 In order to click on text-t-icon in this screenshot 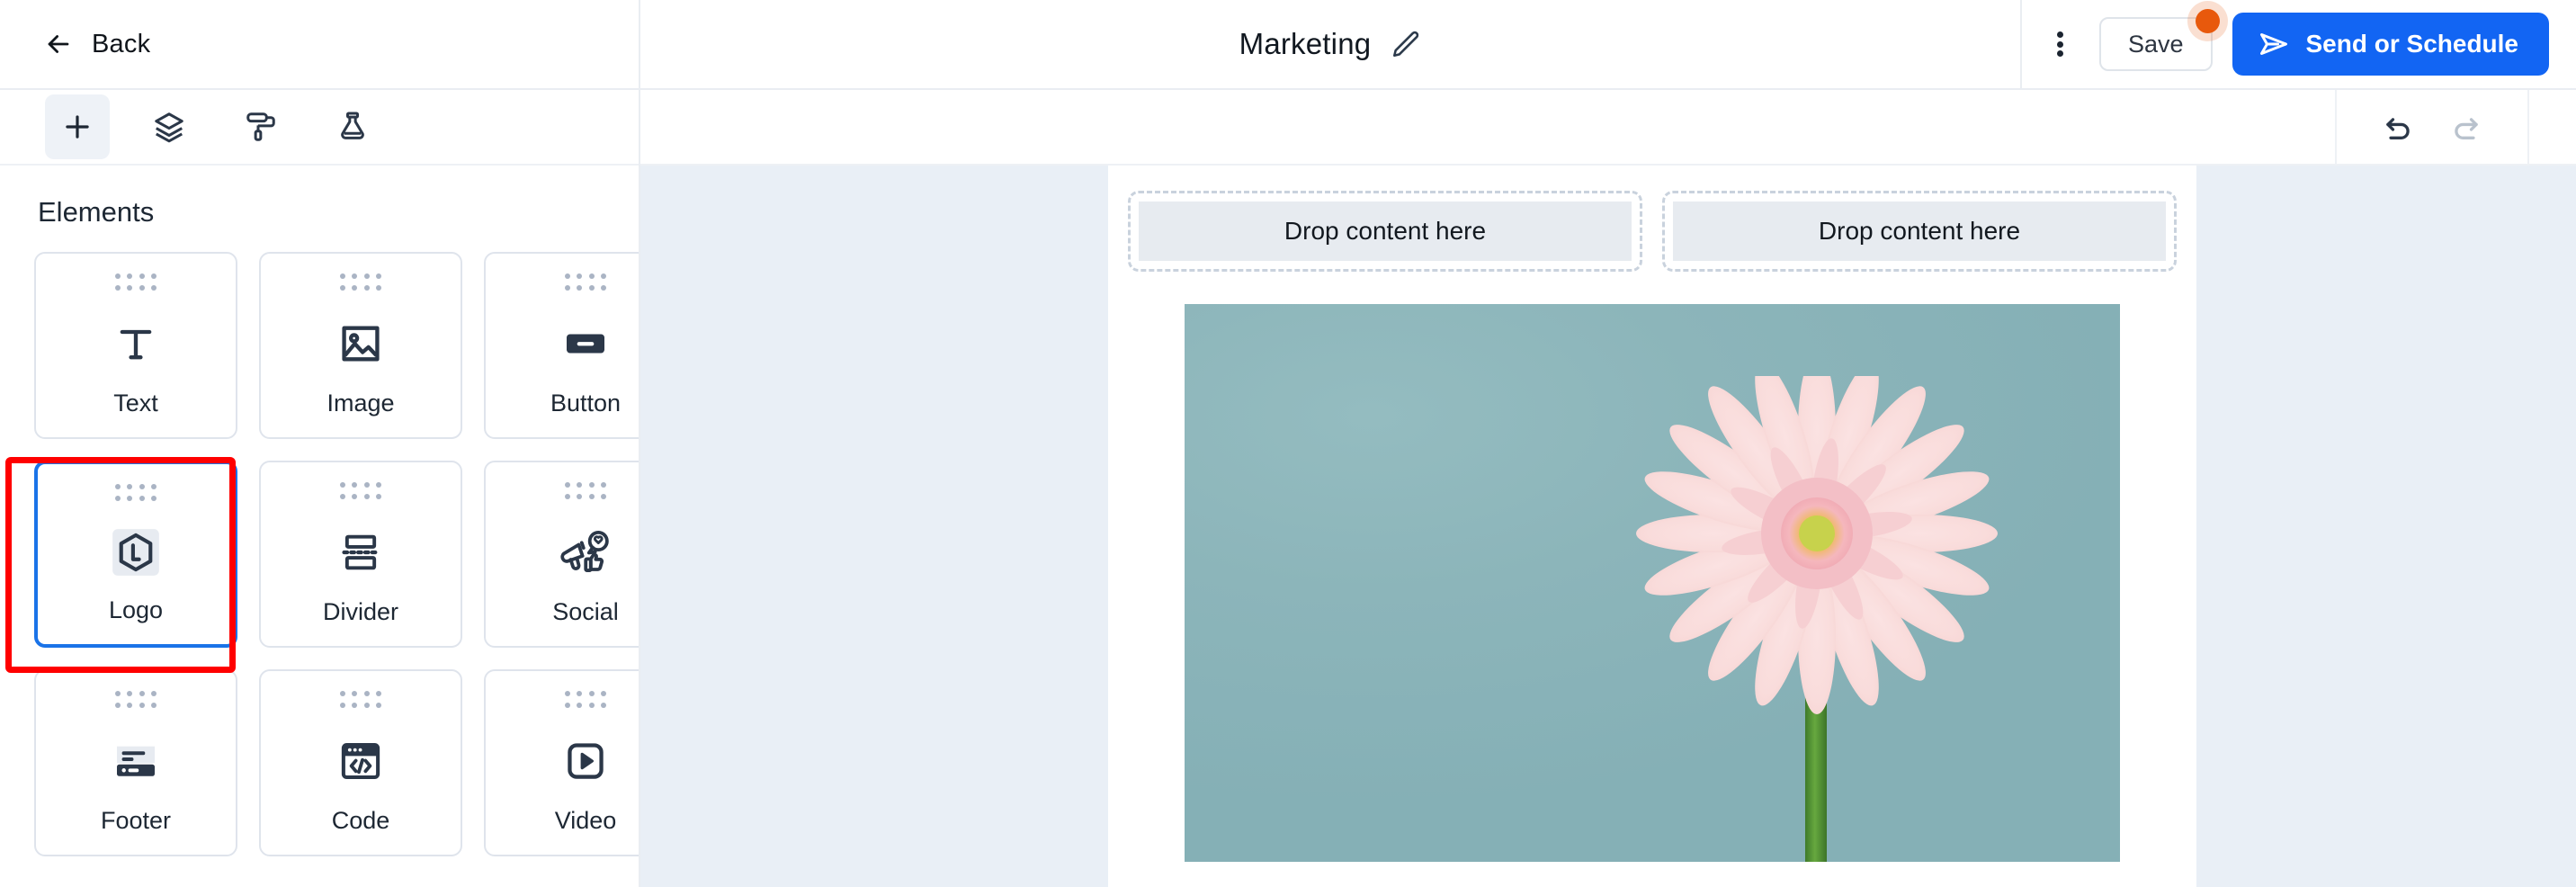, I will do `click(135, 343)`.